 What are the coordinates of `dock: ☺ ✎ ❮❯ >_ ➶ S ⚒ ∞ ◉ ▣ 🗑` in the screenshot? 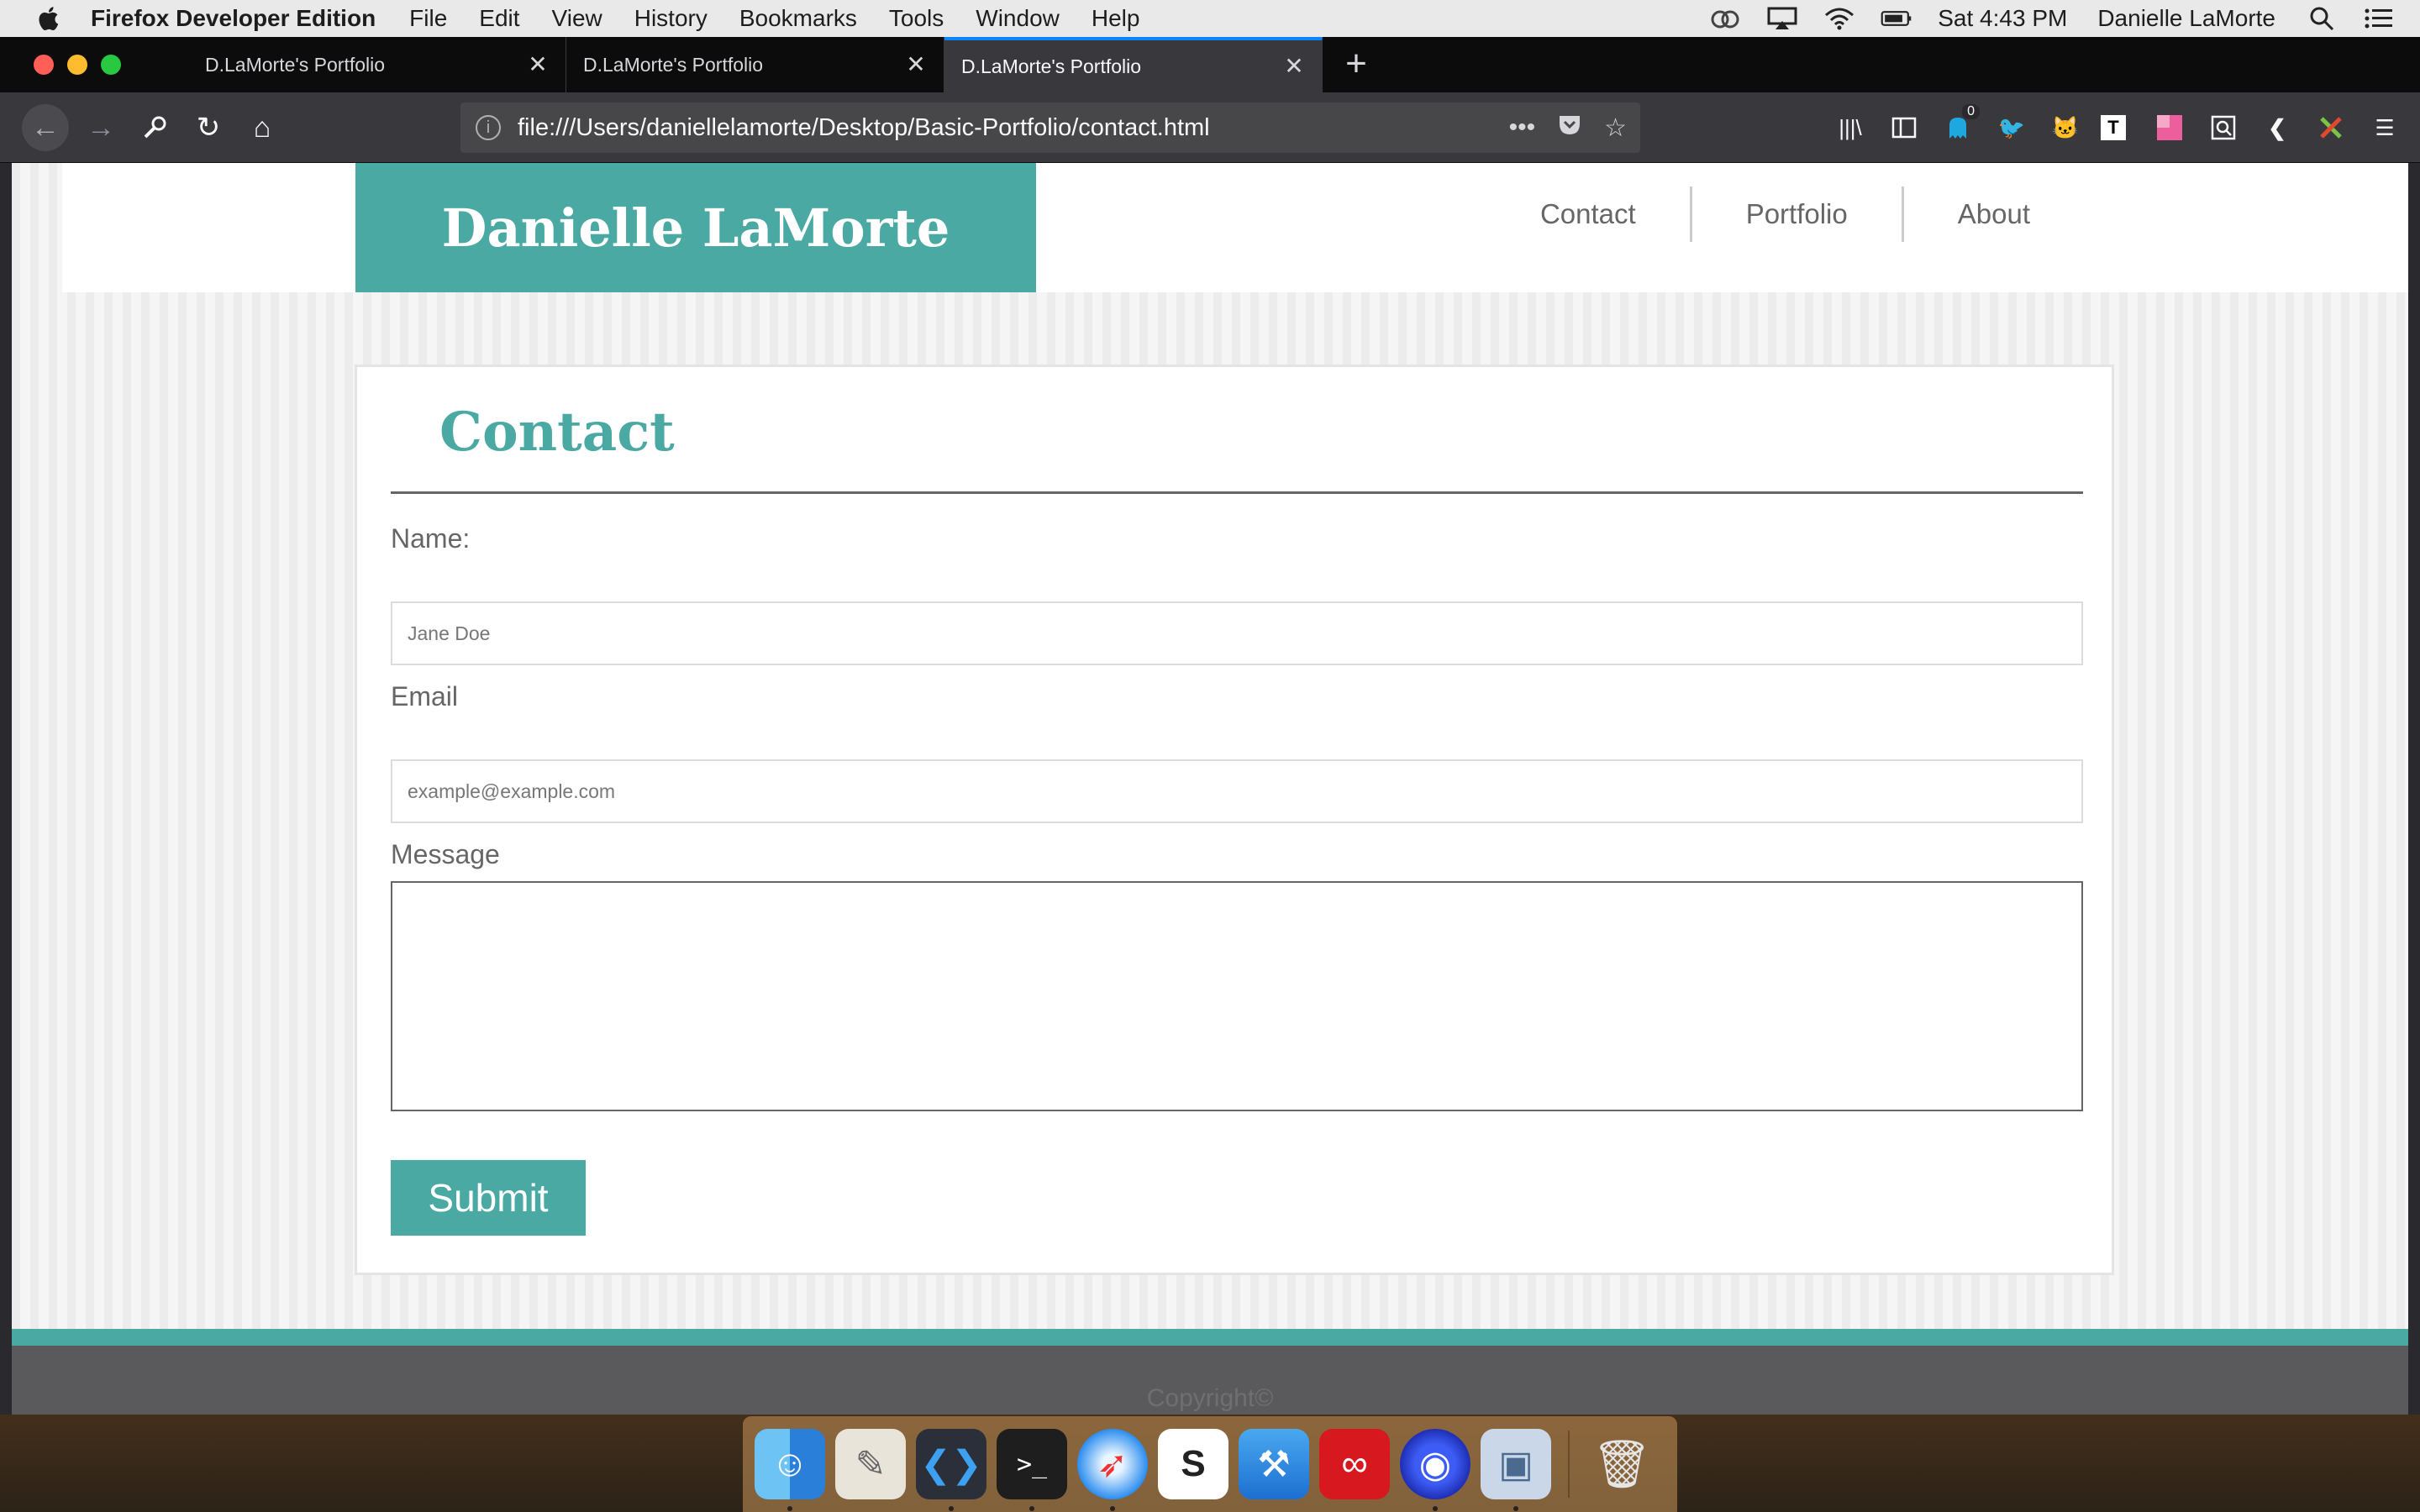 It's located at (1210, 1464).